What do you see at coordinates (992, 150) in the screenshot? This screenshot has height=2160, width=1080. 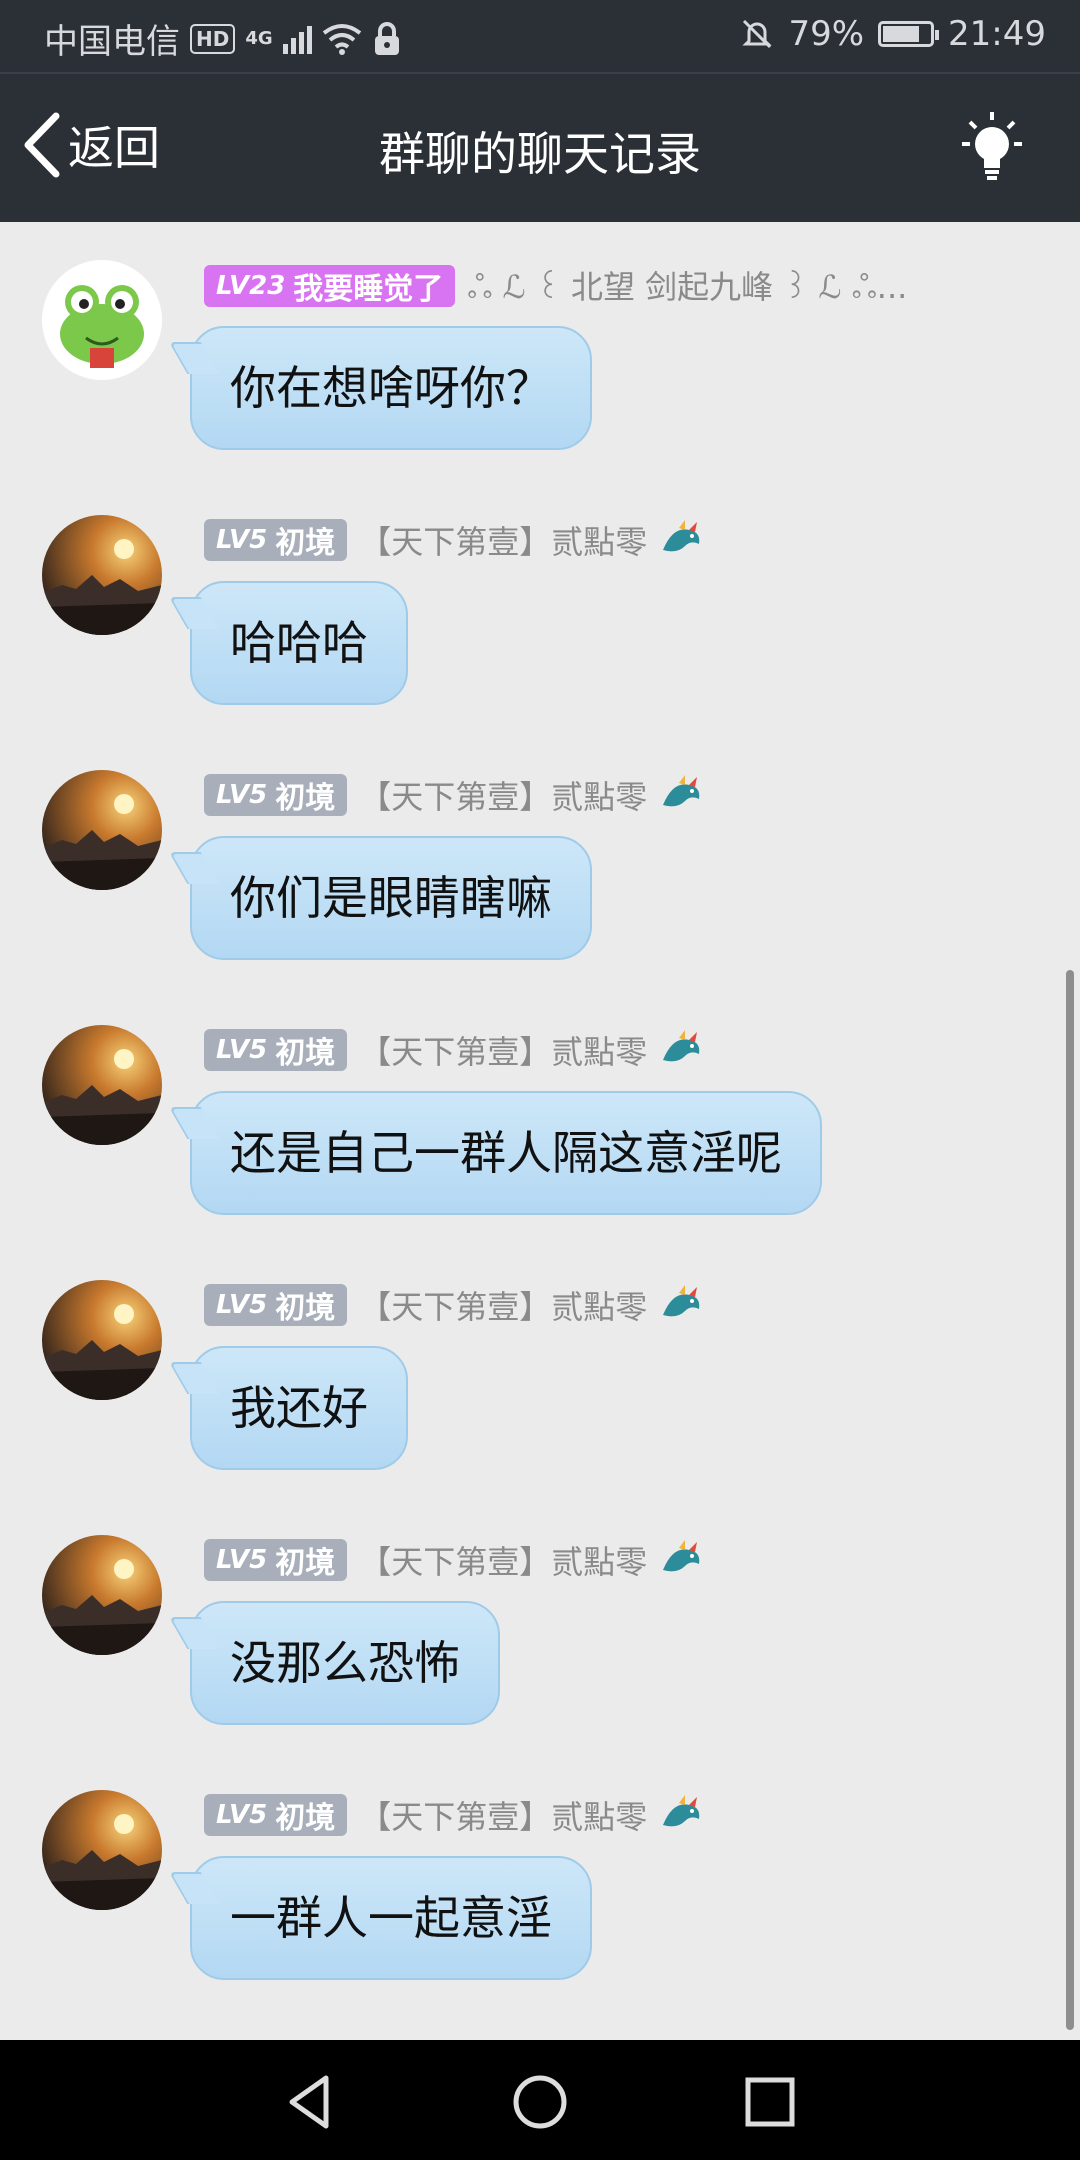 I see `lightbulb-icon` at bounding box center [992, 150].